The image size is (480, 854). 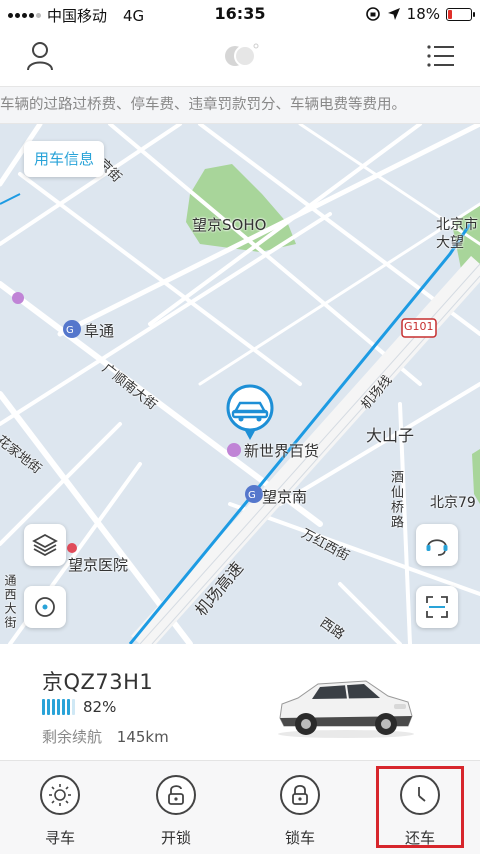 What do you see at coordinates (234, 450) in the screenshot?
I see `mall-marker` at bounding box center [234, 450].